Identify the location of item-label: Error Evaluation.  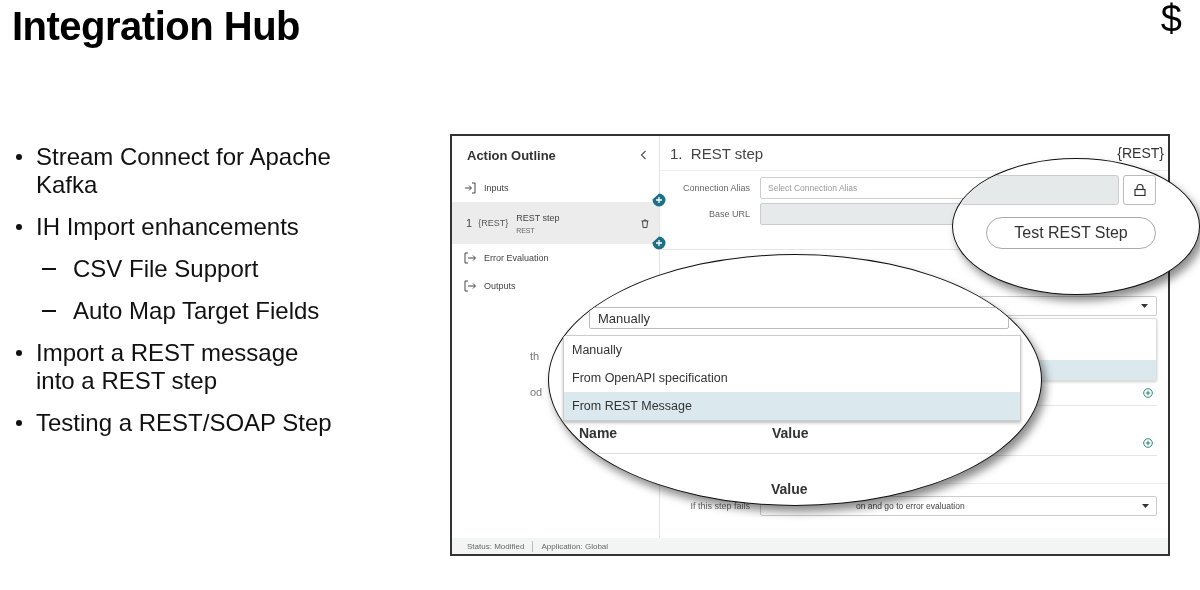
(516, 258).